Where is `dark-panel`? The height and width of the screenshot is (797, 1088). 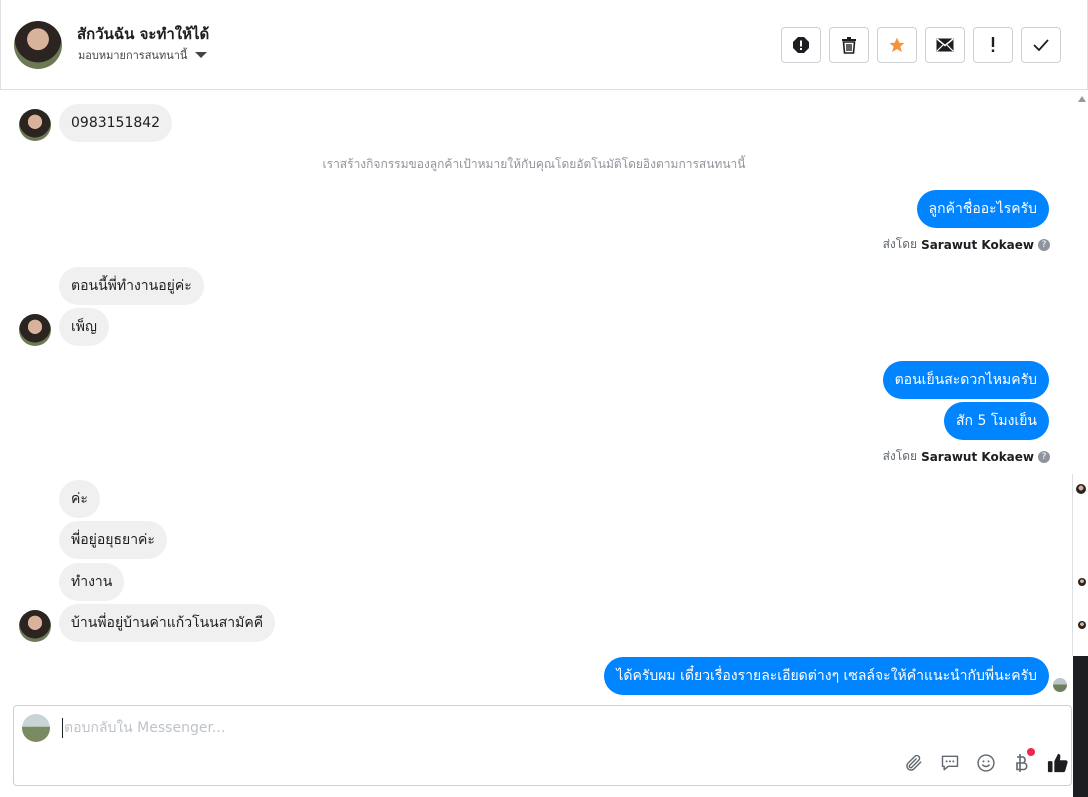
dark-panel is located at coordinates (1080, 726).